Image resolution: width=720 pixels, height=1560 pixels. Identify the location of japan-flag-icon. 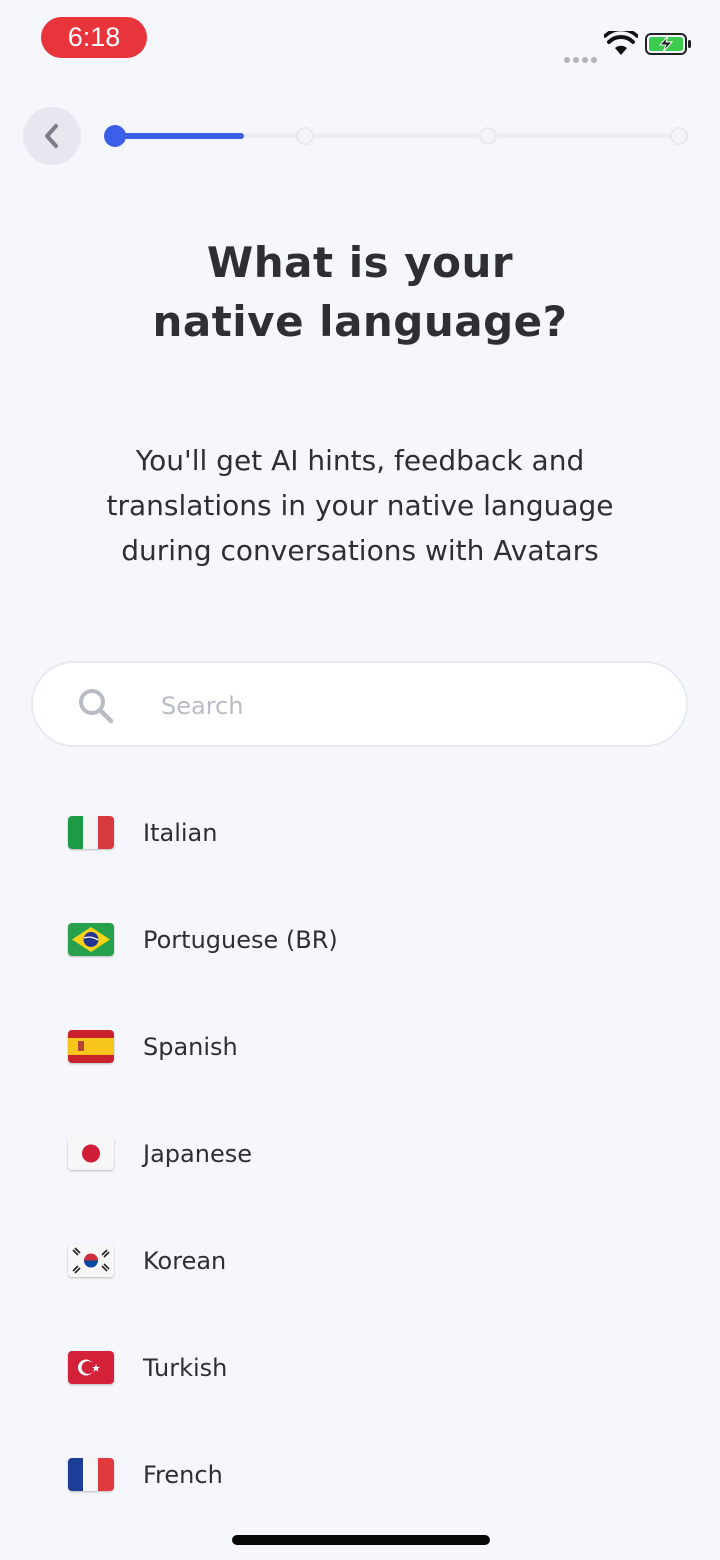
(91, 1153).